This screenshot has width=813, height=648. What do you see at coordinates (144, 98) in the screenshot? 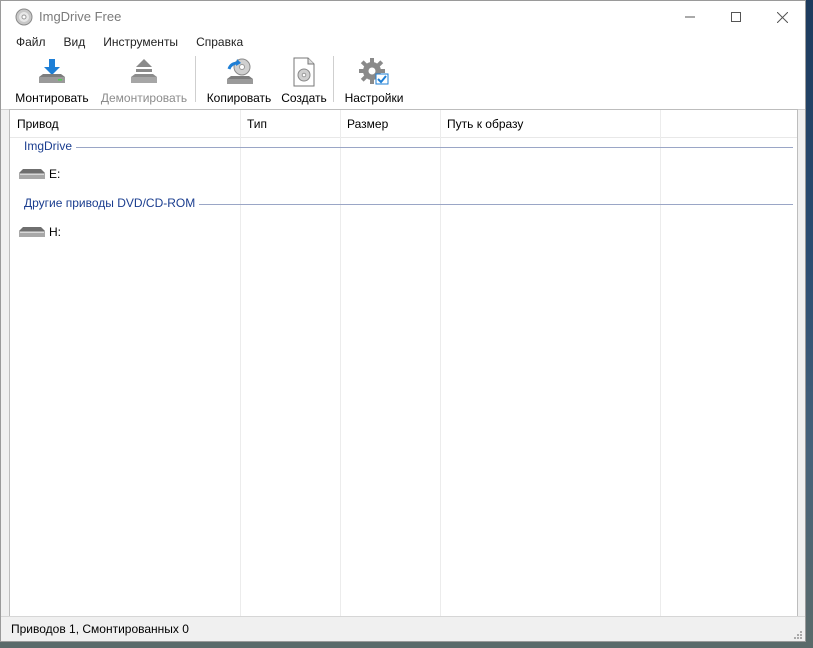
I see `unmount-label: Демонтировать` at bounding box center [144, 98].